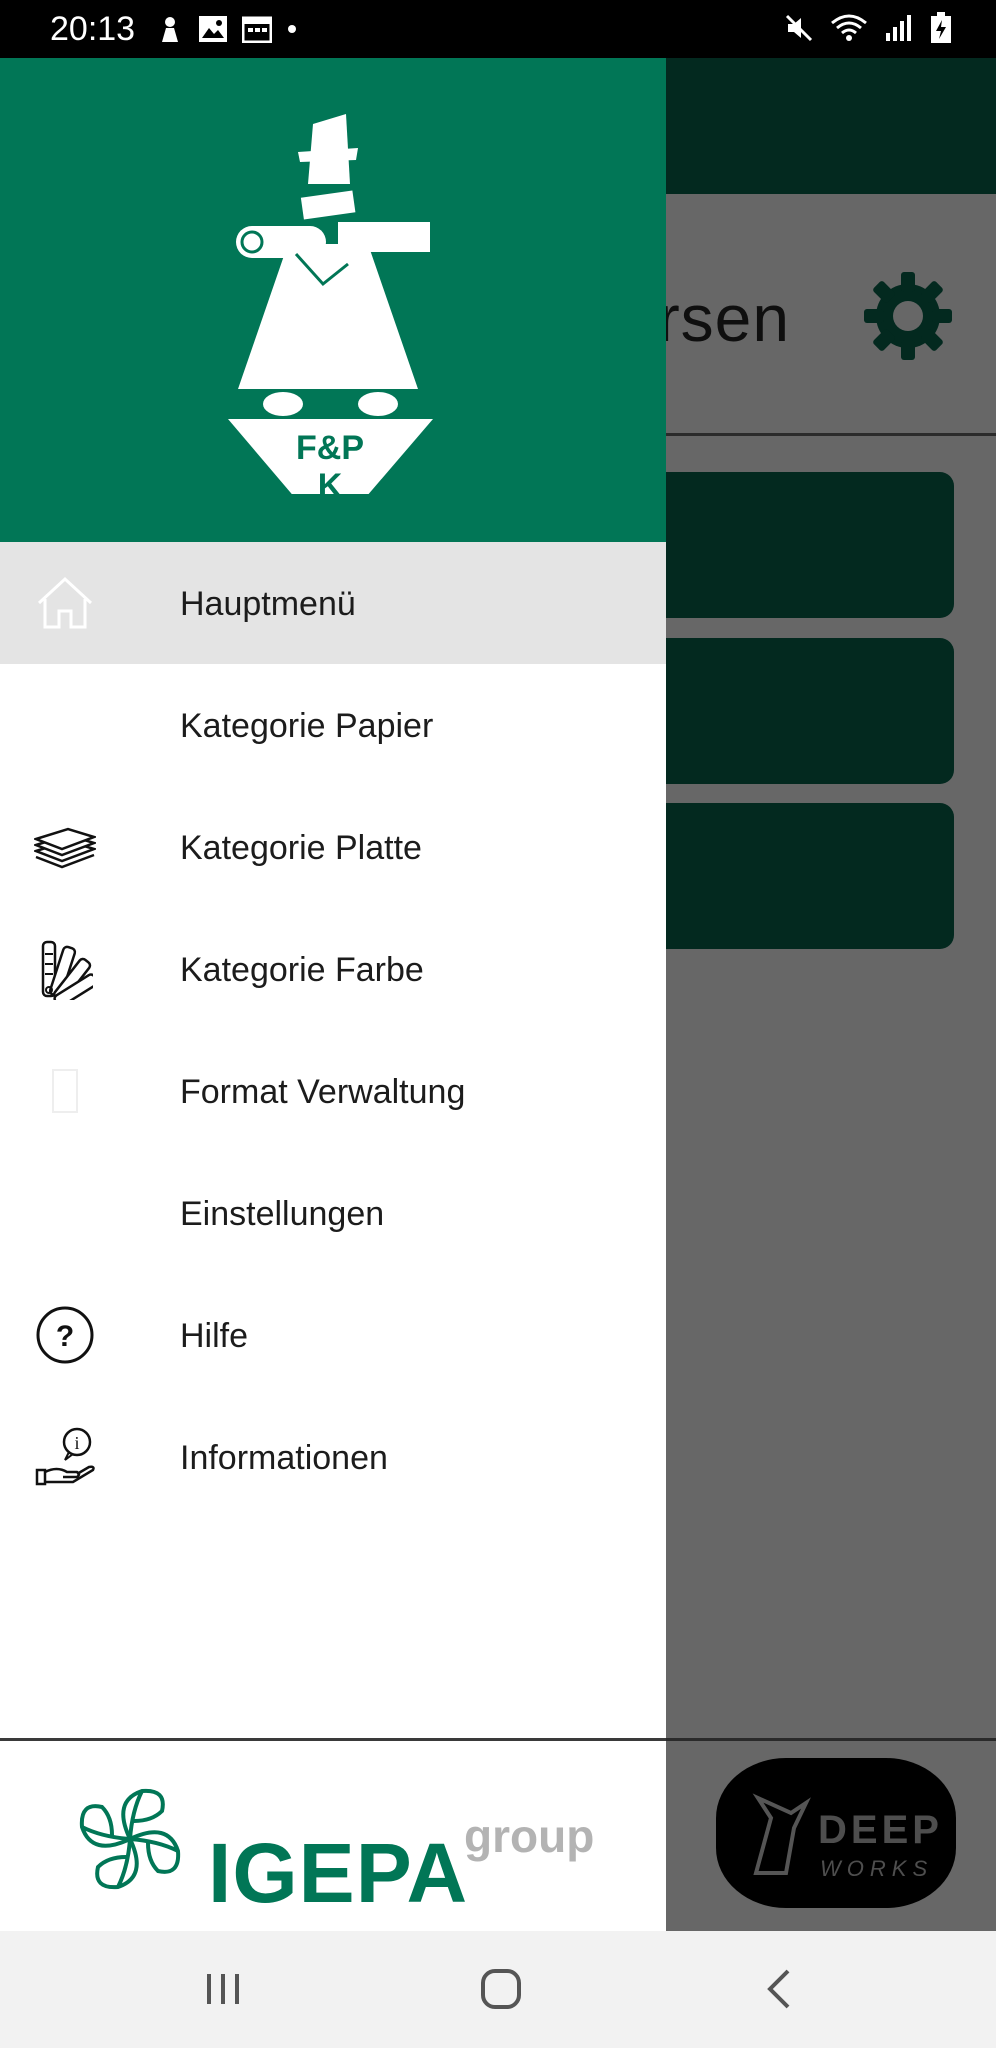 The image size is (996, 2048). I want to click on menu-item-einstellungen: Einstellungen, so click(333, 1213).